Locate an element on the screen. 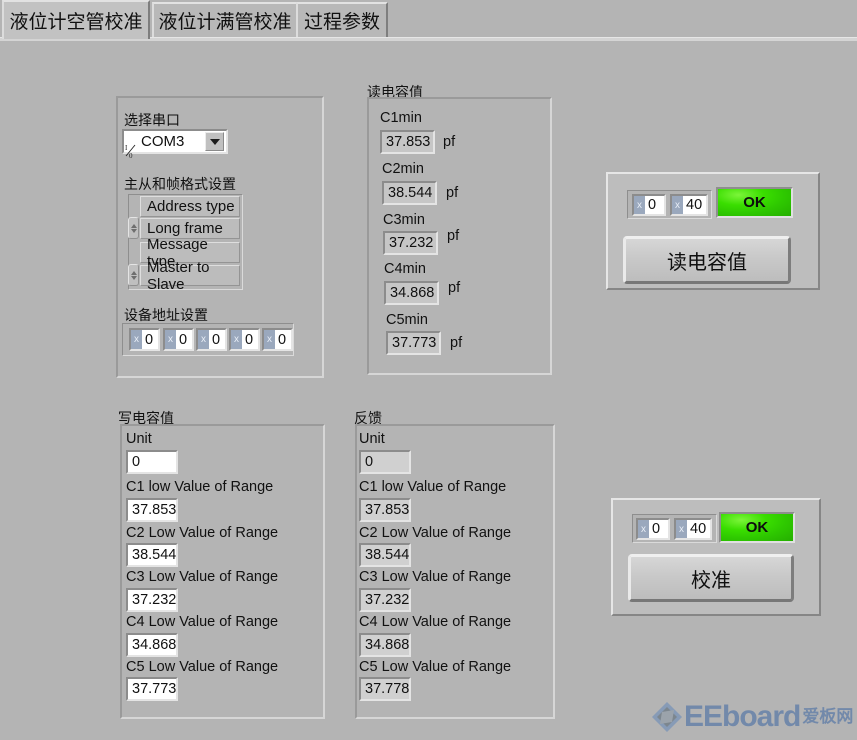 This screenshot has width=857, height=740. write-c3-label: C3 Low Value of Range is located at coordinates (202, 577).